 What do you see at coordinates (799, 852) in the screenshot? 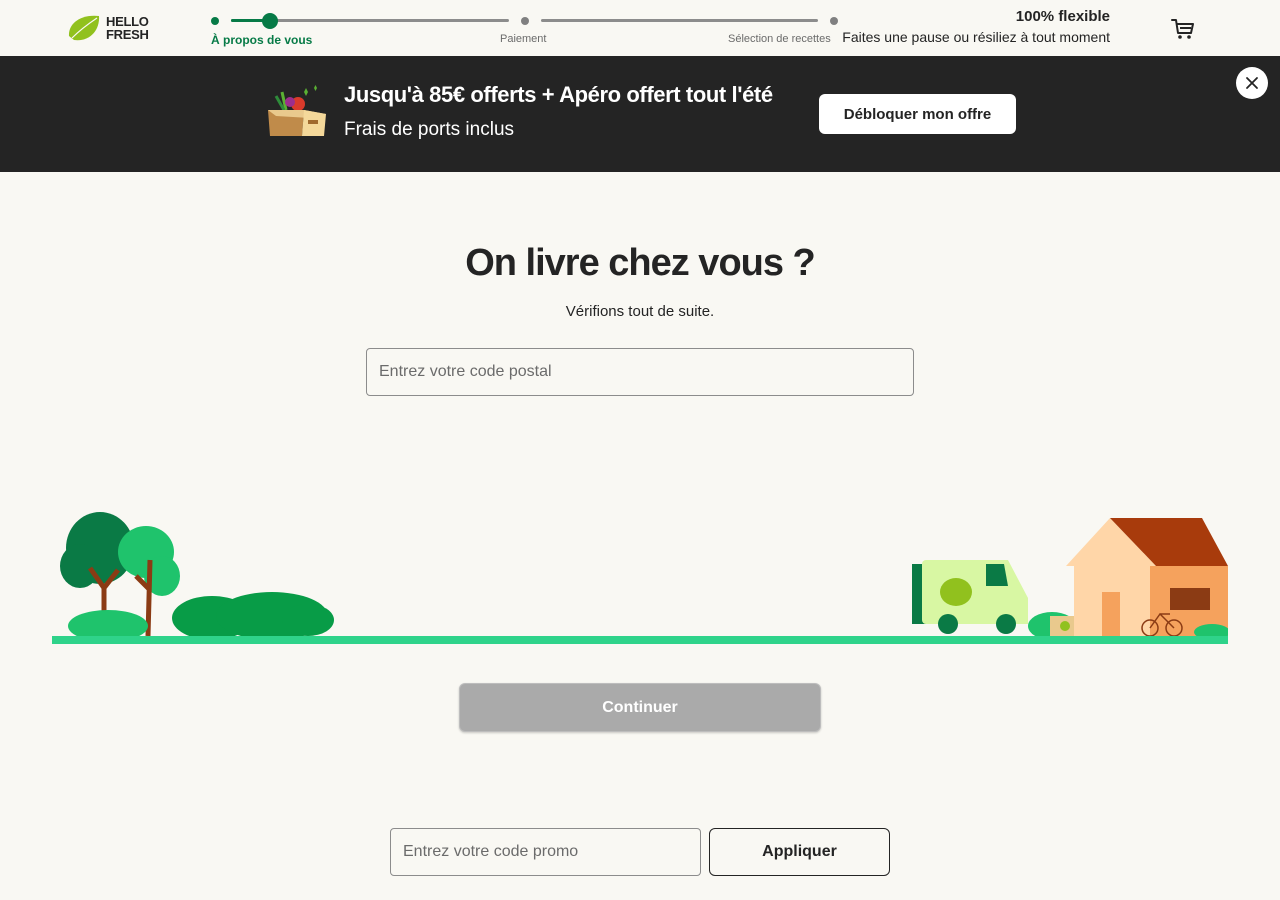
I see `apply-promo-button: Appliquer` at bounding box center [799, 852].